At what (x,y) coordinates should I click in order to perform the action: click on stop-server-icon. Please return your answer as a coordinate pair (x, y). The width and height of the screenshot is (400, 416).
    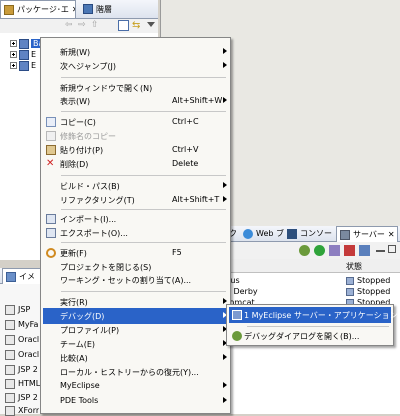
    Looking at the image, I should click on (349, 250).